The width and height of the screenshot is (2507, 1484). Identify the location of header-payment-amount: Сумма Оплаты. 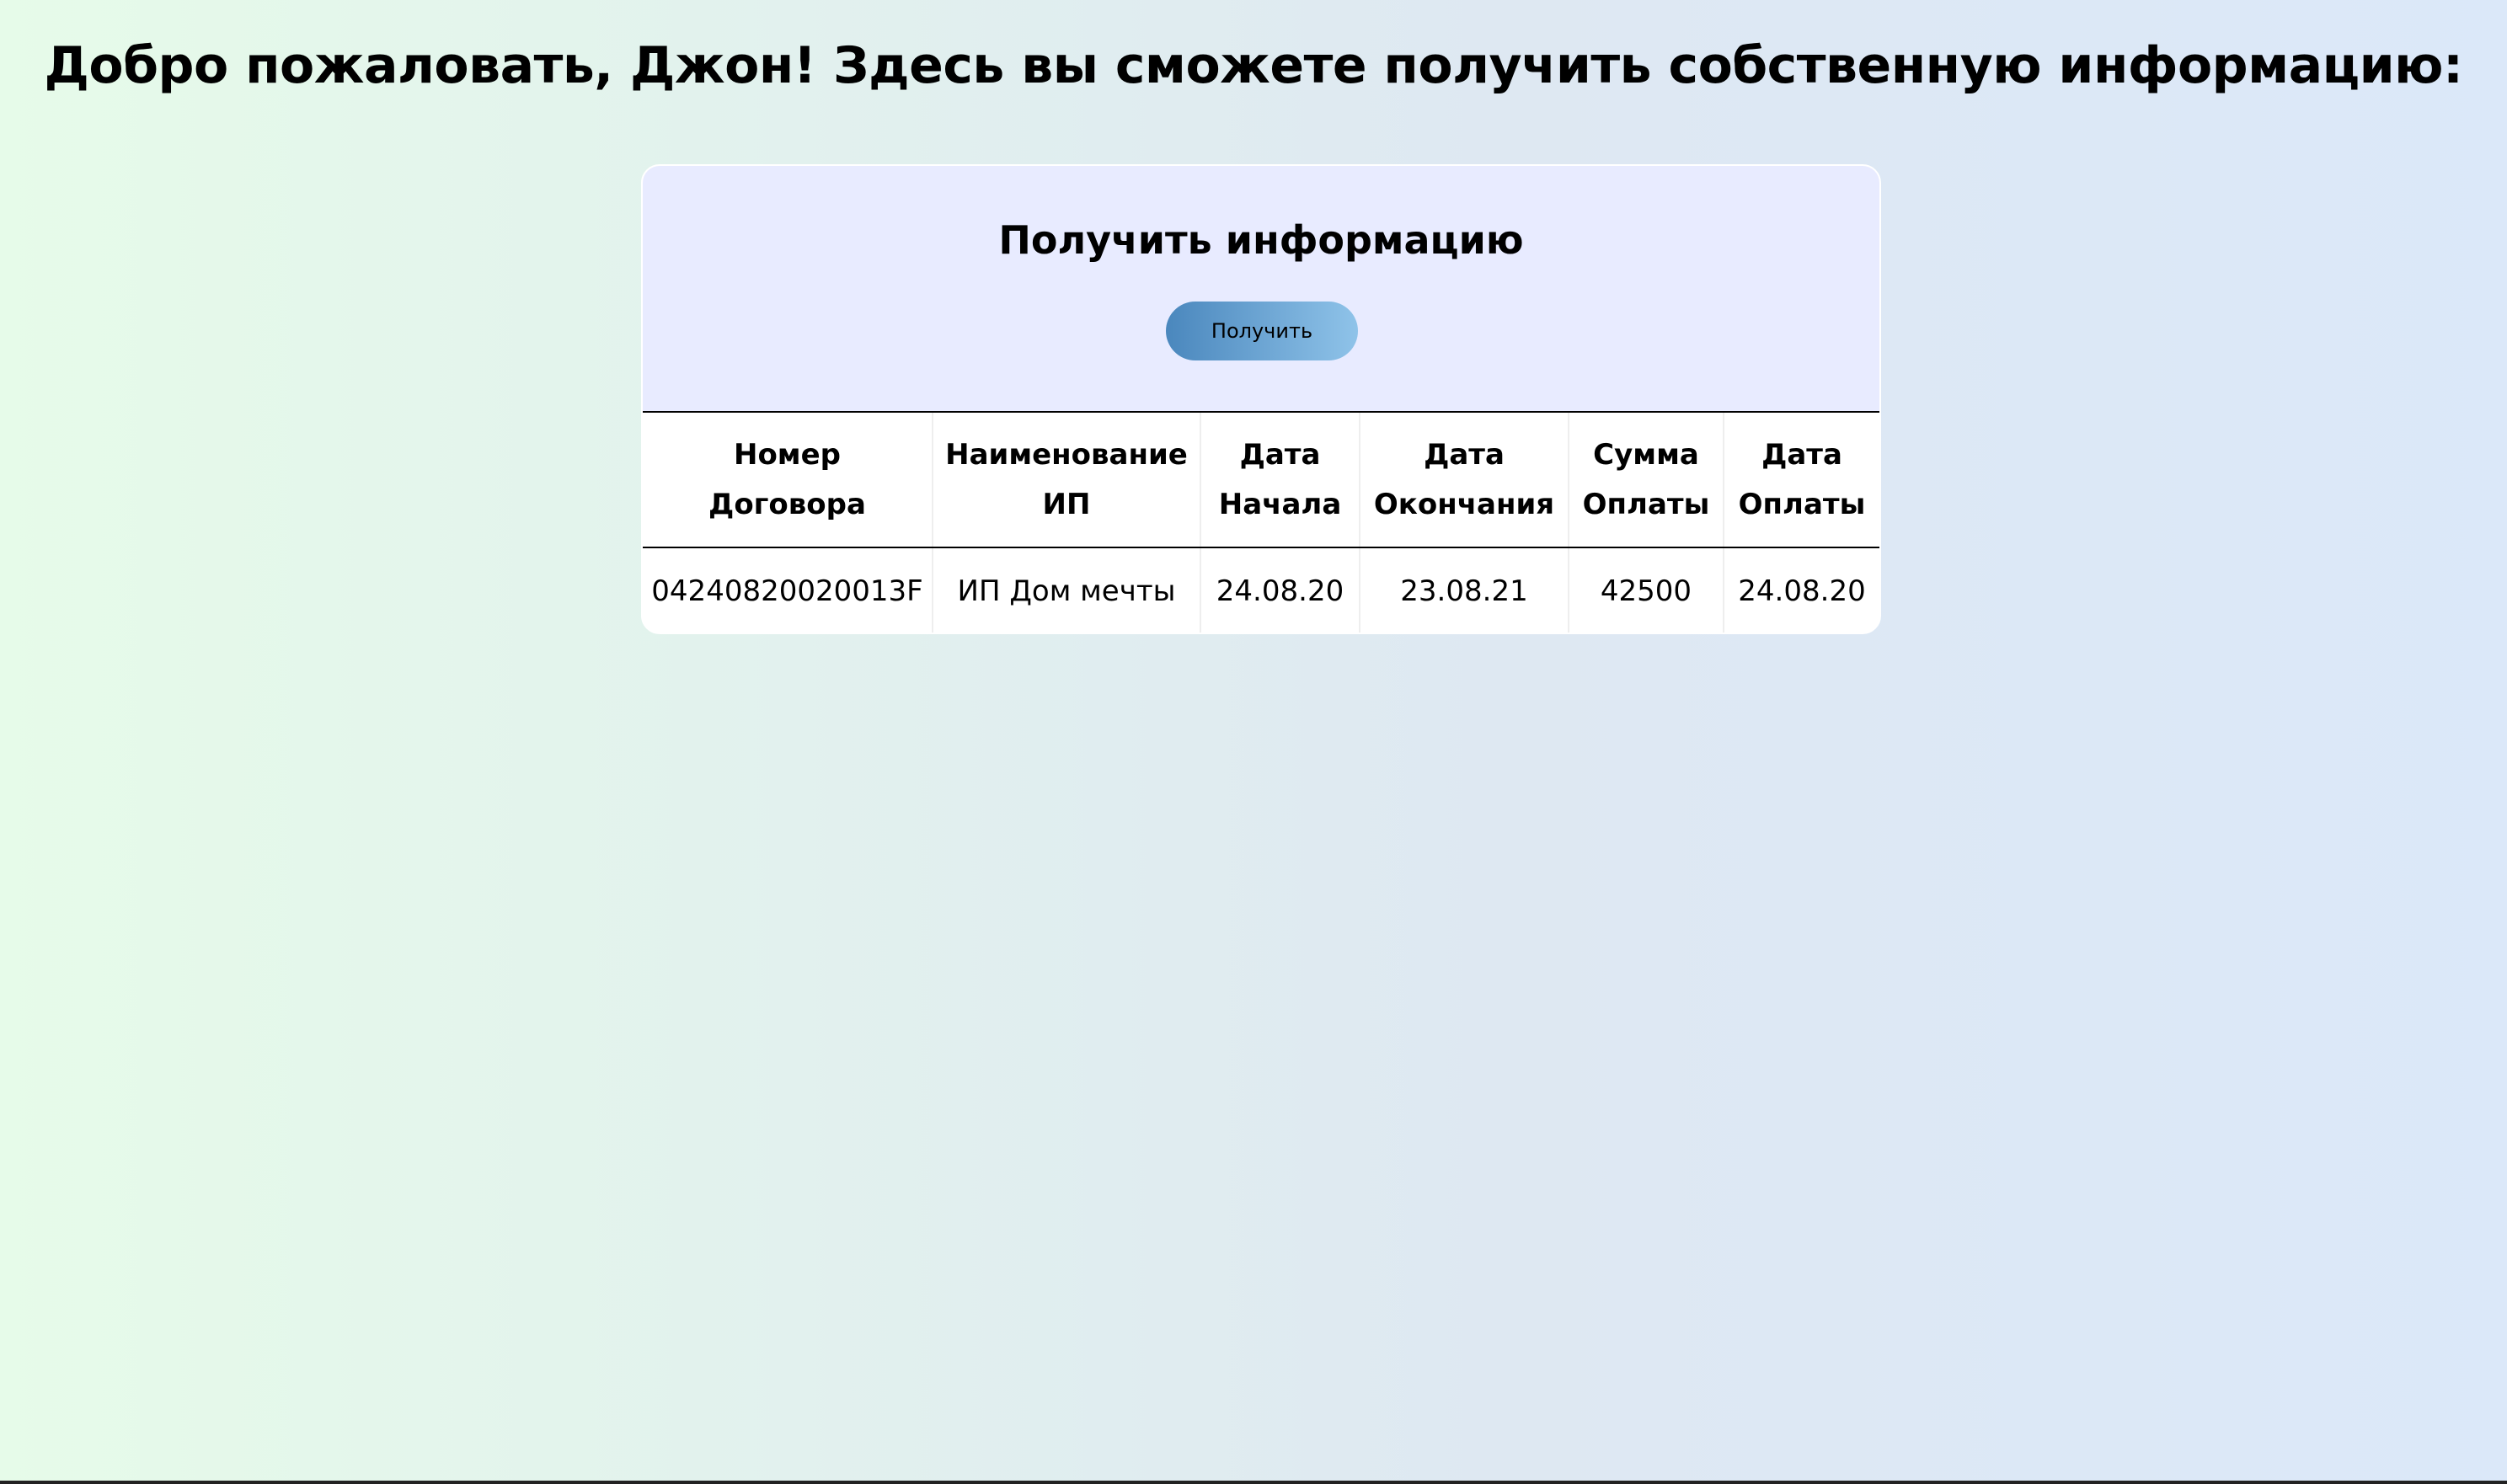
(1646, 480).